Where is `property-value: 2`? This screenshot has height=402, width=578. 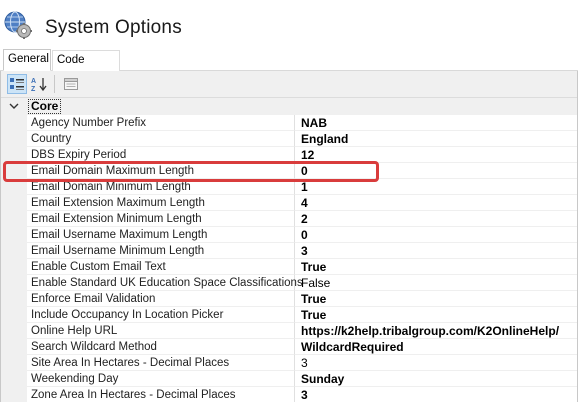 property-value: 2 is located at coordinates (436, 219).